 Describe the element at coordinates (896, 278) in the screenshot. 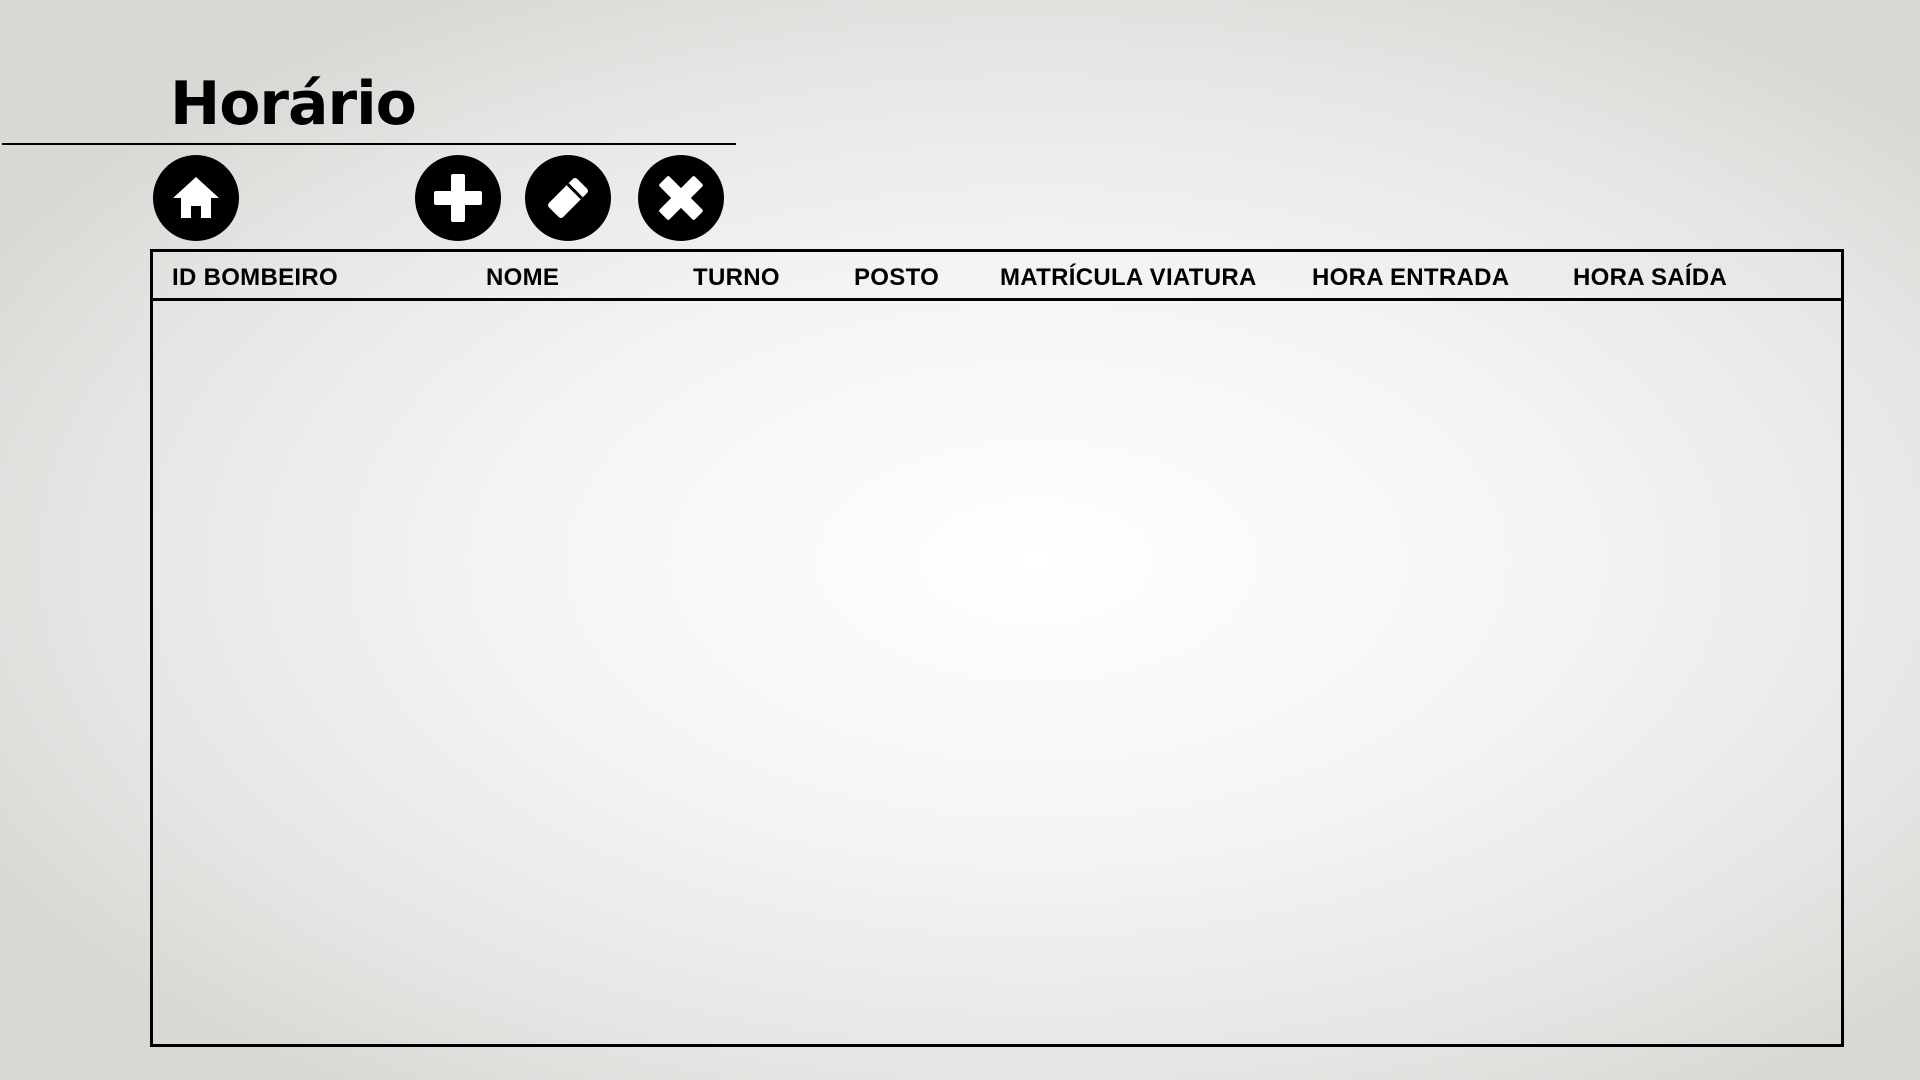

I see `column-header-posto: POSTO` at that location.